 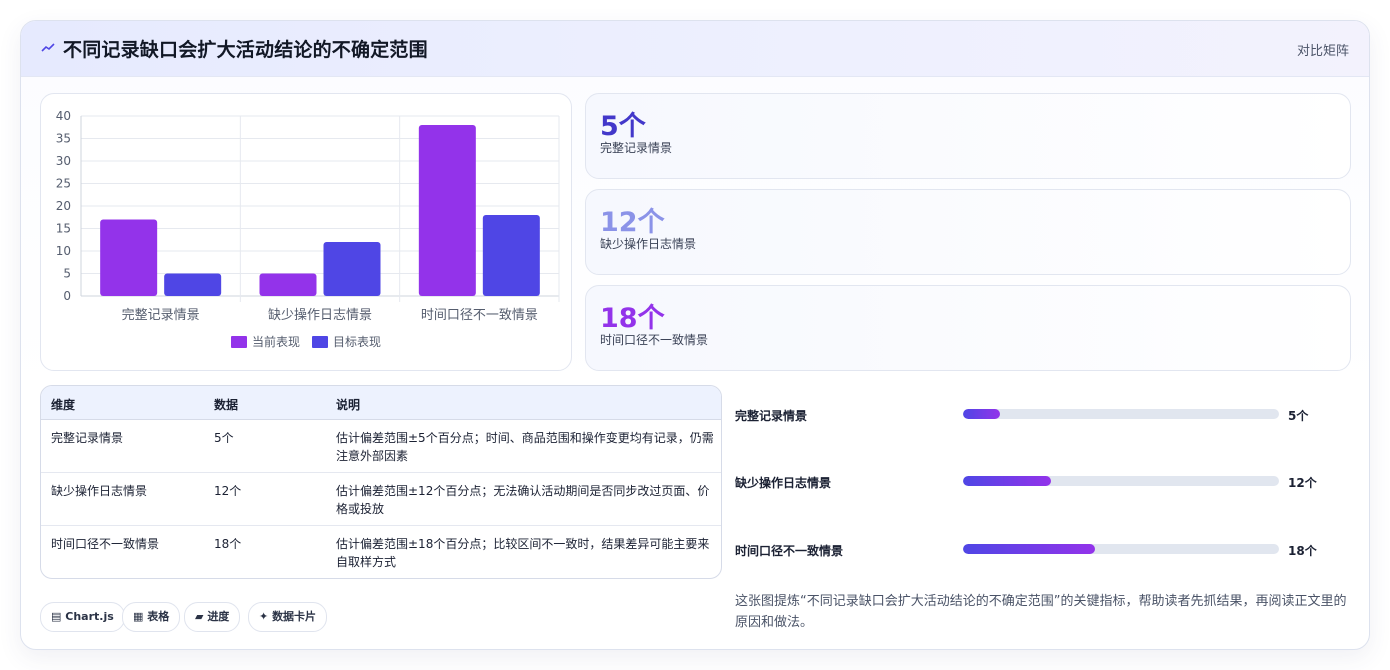 I want to click on page-title: 不同记录缺口会扩大活动结论的不确定范围, so click(x=245, y=50).